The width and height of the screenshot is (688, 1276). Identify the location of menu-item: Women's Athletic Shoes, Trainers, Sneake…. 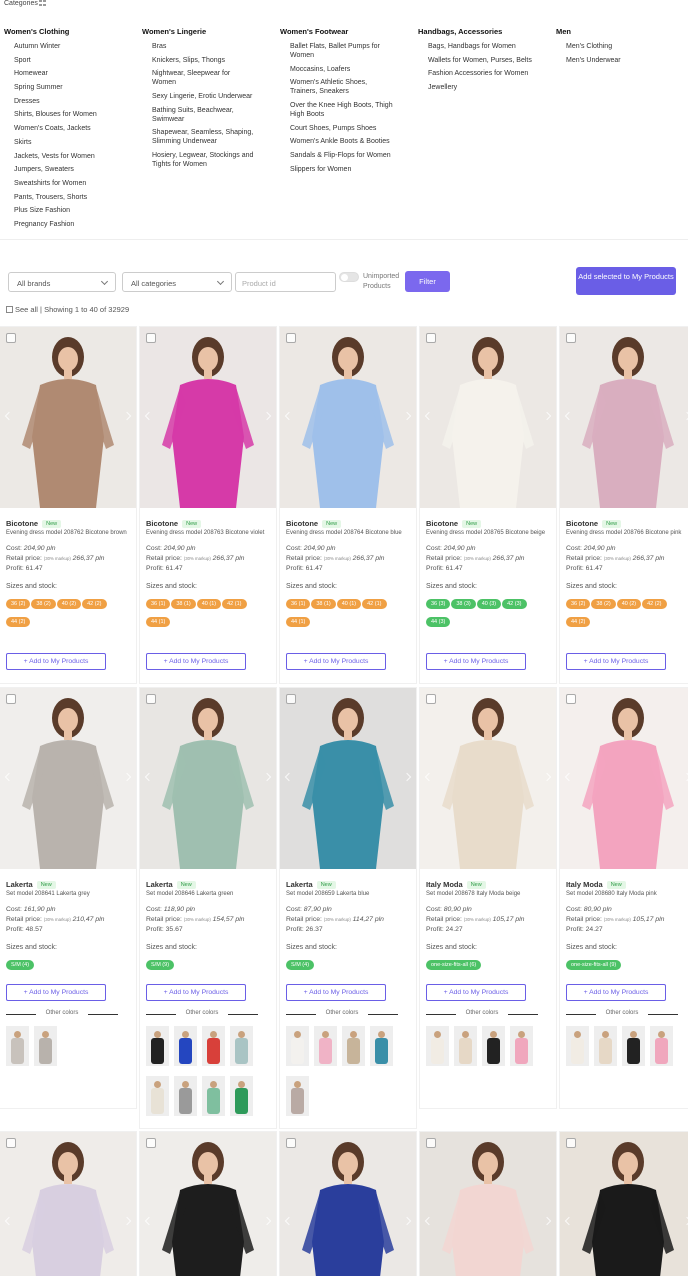
(343, 87).